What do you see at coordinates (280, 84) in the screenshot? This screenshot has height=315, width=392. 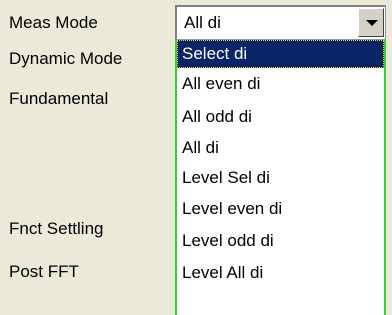 I see `option-all-even-di: All even di` at bounding box center [280, 84].